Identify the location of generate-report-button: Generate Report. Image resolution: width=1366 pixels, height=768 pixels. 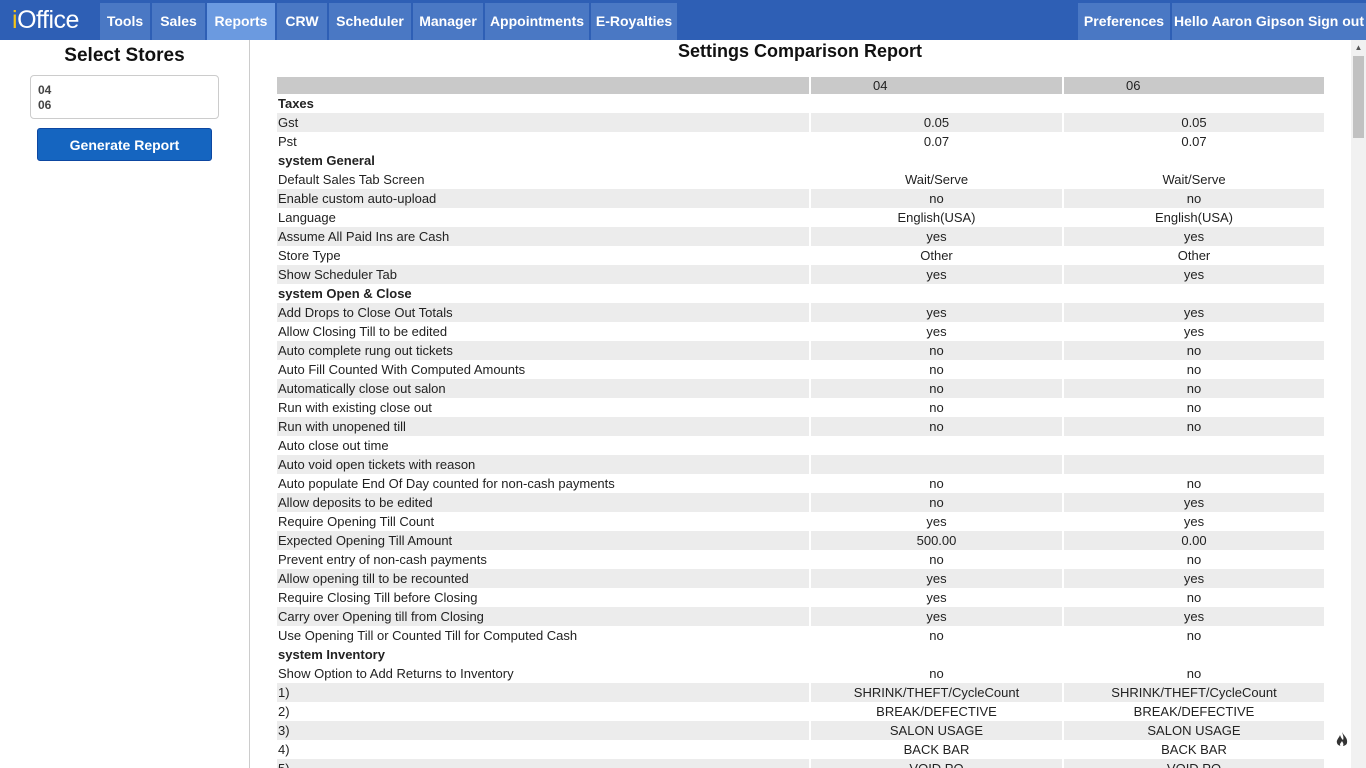
(124, 144).